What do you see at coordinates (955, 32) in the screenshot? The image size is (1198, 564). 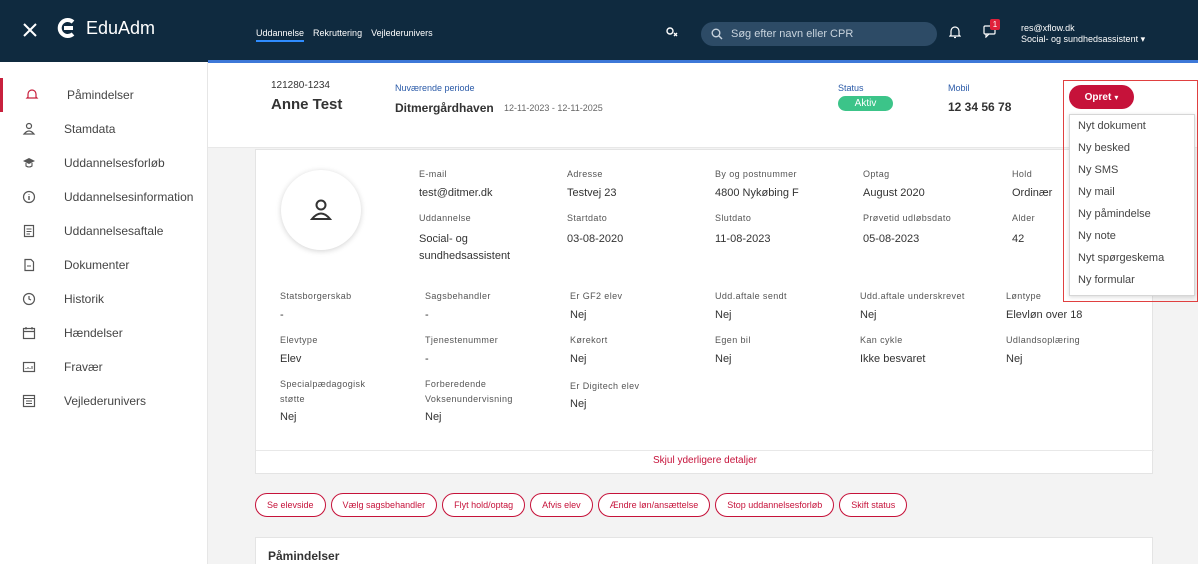 I see `notification-bell-icon` at bounding box center [955, 32].